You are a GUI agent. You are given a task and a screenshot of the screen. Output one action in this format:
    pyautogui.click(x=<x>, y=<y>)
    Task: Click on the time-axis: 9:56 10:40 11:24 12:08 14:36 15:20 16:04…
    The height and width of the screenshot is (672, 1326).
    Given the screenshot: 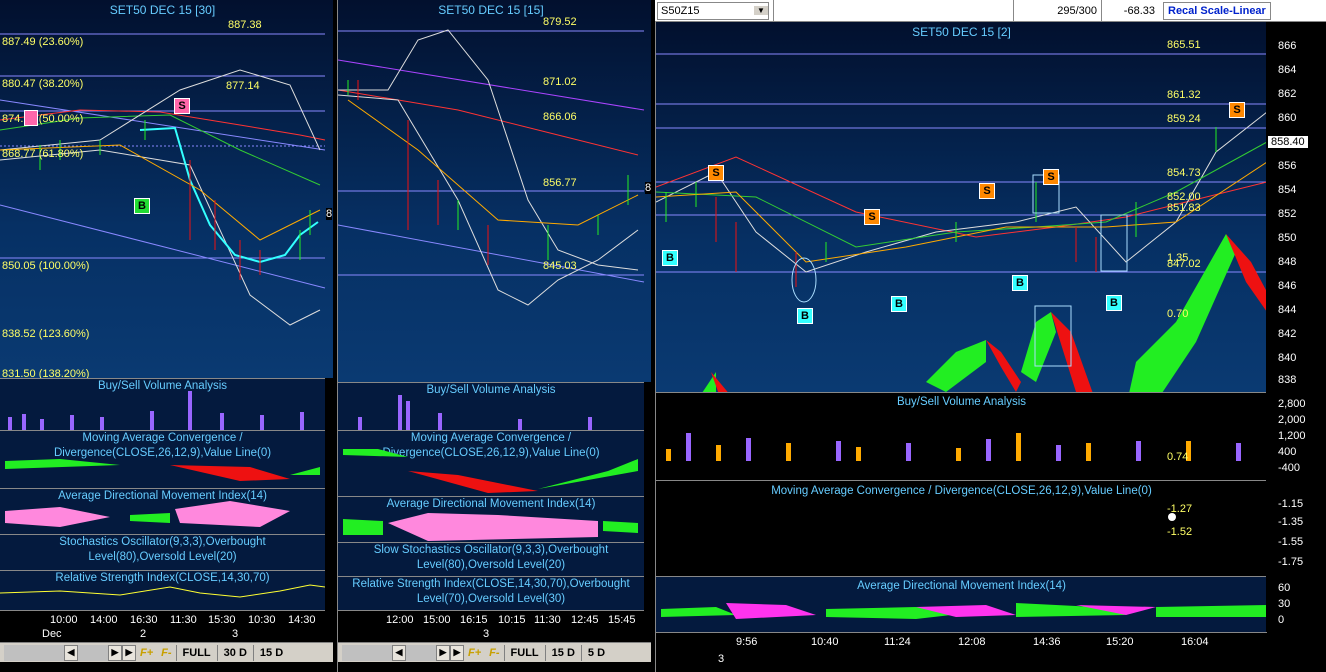 What is the action you would take?
    pyautogui.click(x=961, y=652)
    